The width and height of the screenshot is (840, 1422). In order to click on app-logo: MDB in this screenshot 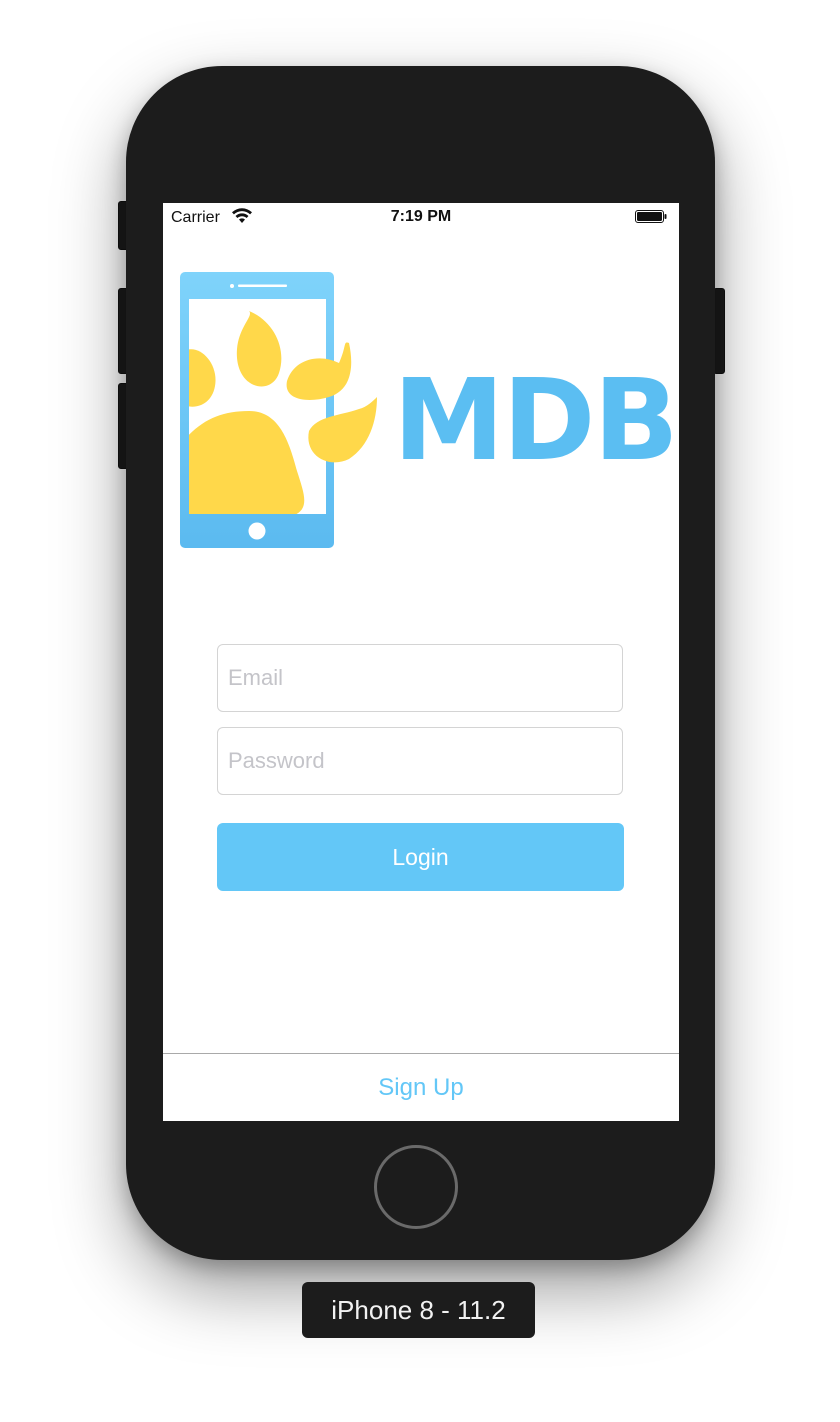, I will do `click(429, 410)`.